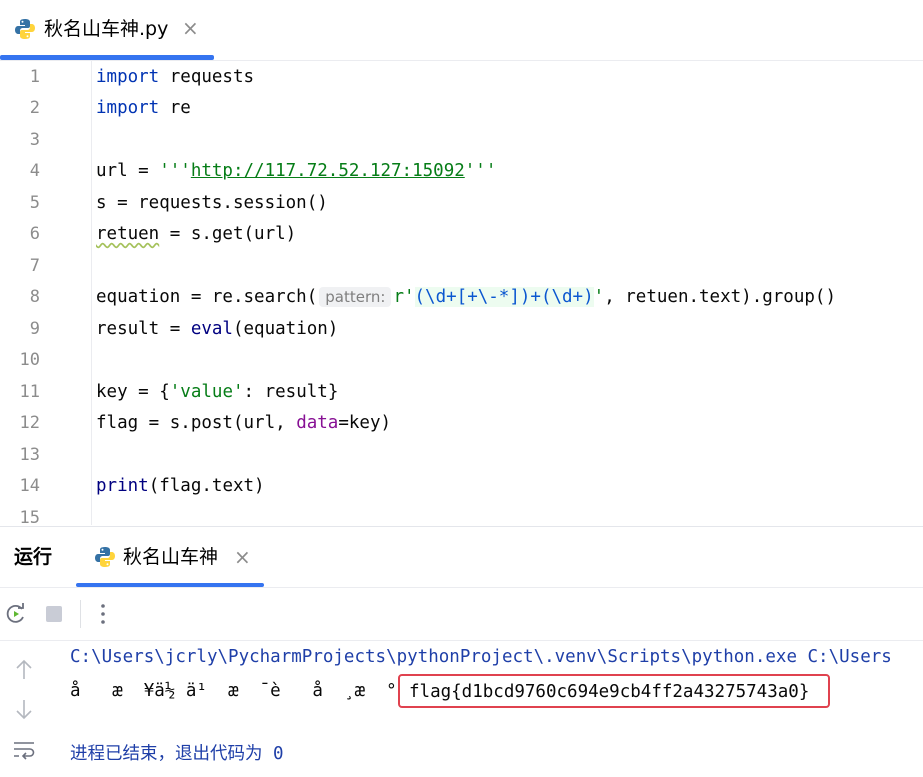  What do you see at coordinates (206, 486) in the screenshot?
I see `code-text: (flag.text)` at bounding box center [206, 486].